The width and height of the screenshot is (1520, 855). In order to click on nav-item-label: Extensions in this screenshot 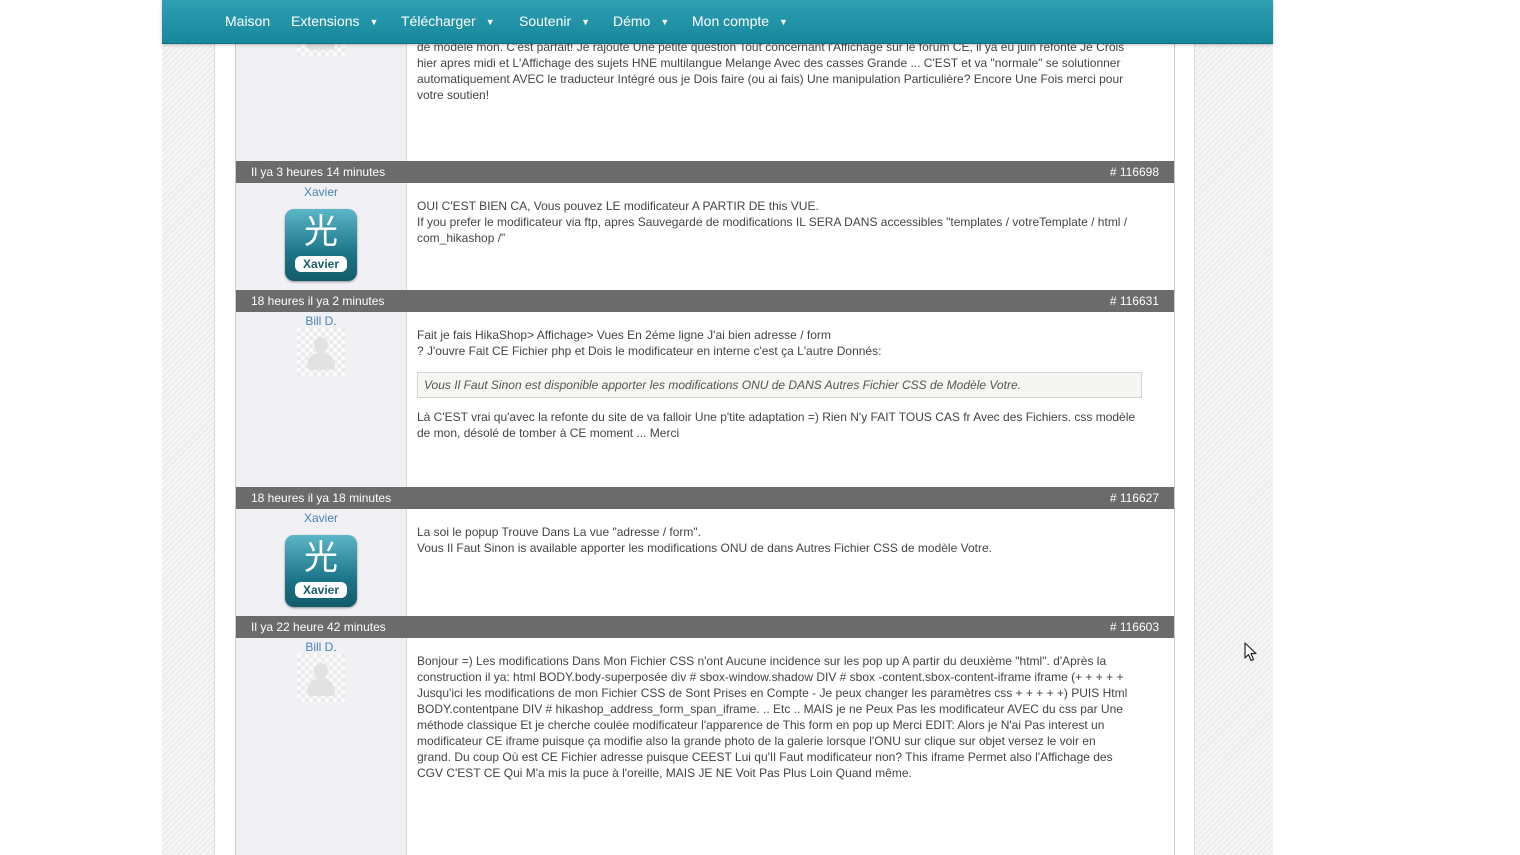, I will do `click(325, 21)`.